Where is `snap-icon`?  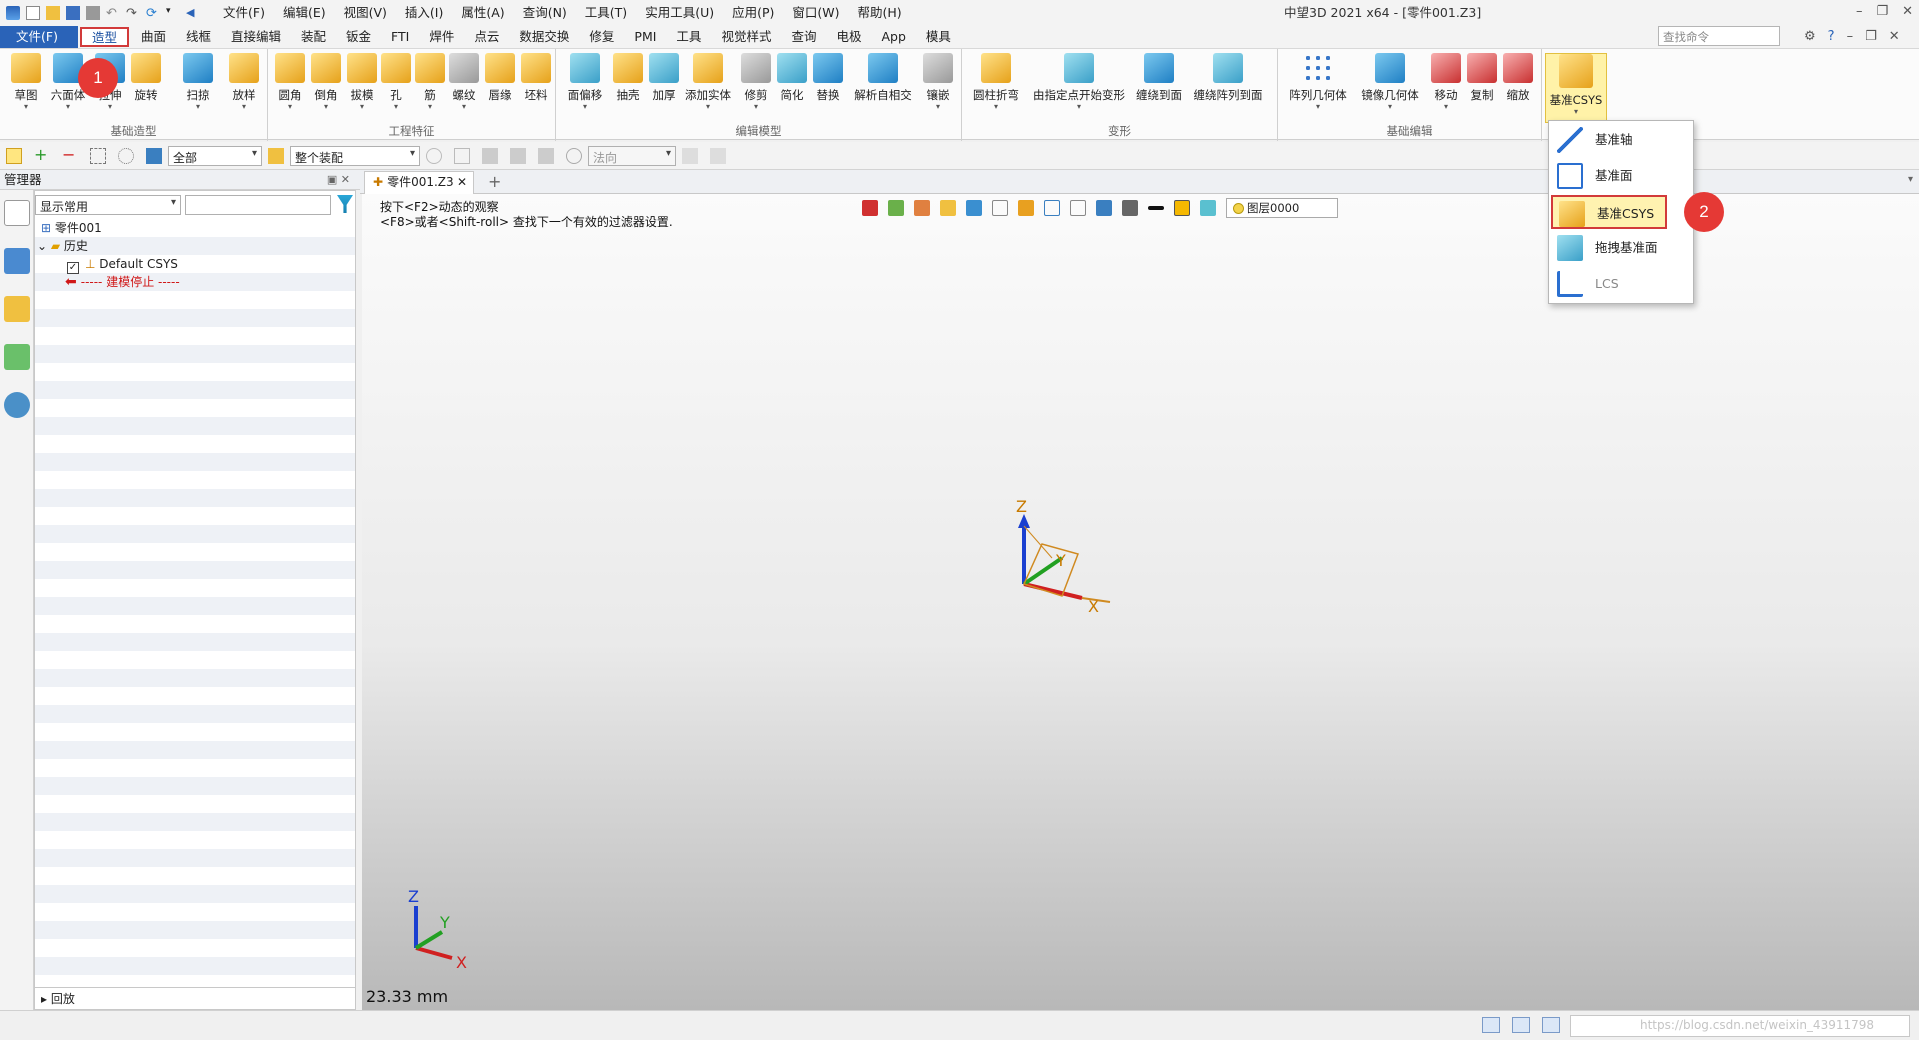
snap-icon is located at coordinates (434, 155).